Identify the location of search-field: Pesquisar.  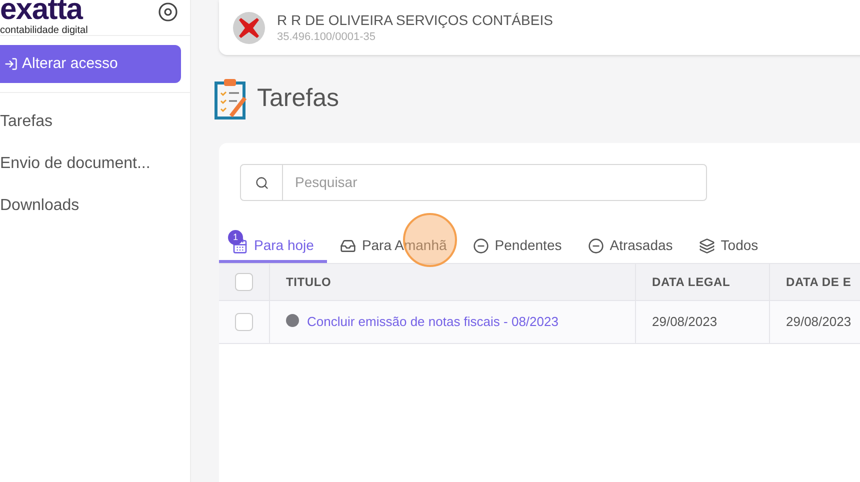
(494, 182).